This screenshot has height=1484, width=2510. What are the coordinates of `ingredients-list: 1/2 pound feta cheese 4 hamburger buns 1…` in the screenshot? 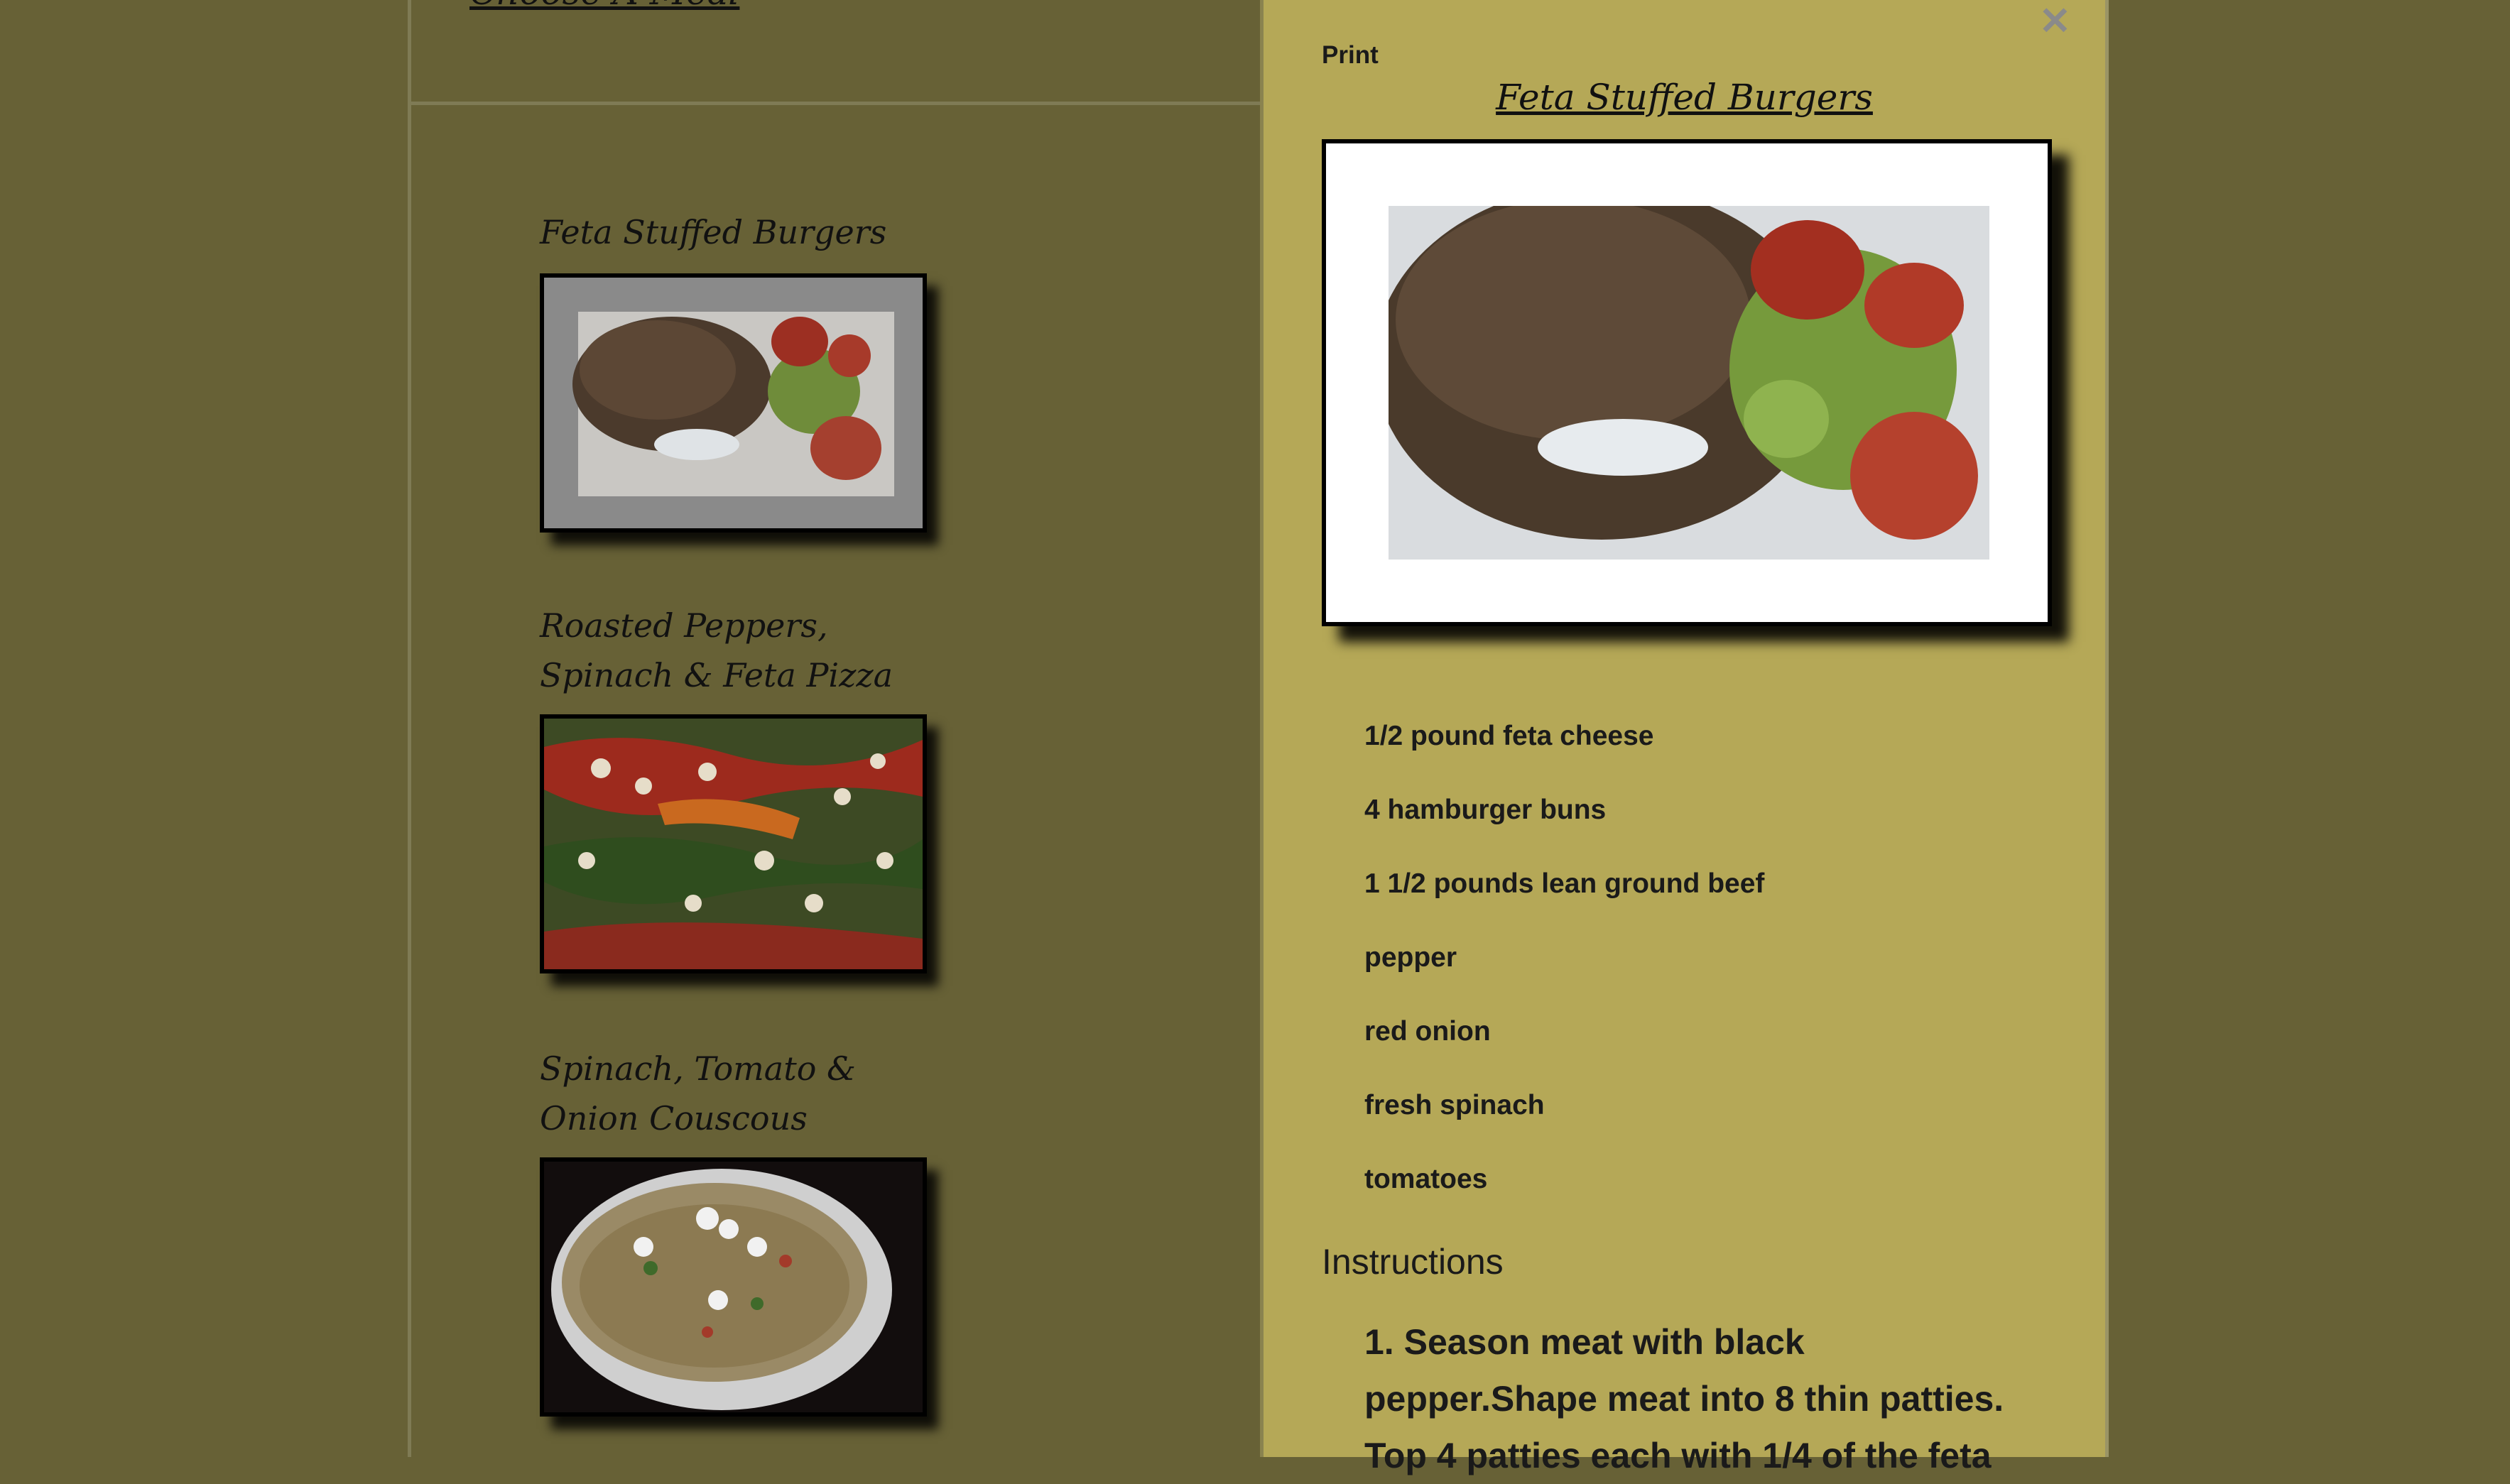 It's located at (1564, 957).